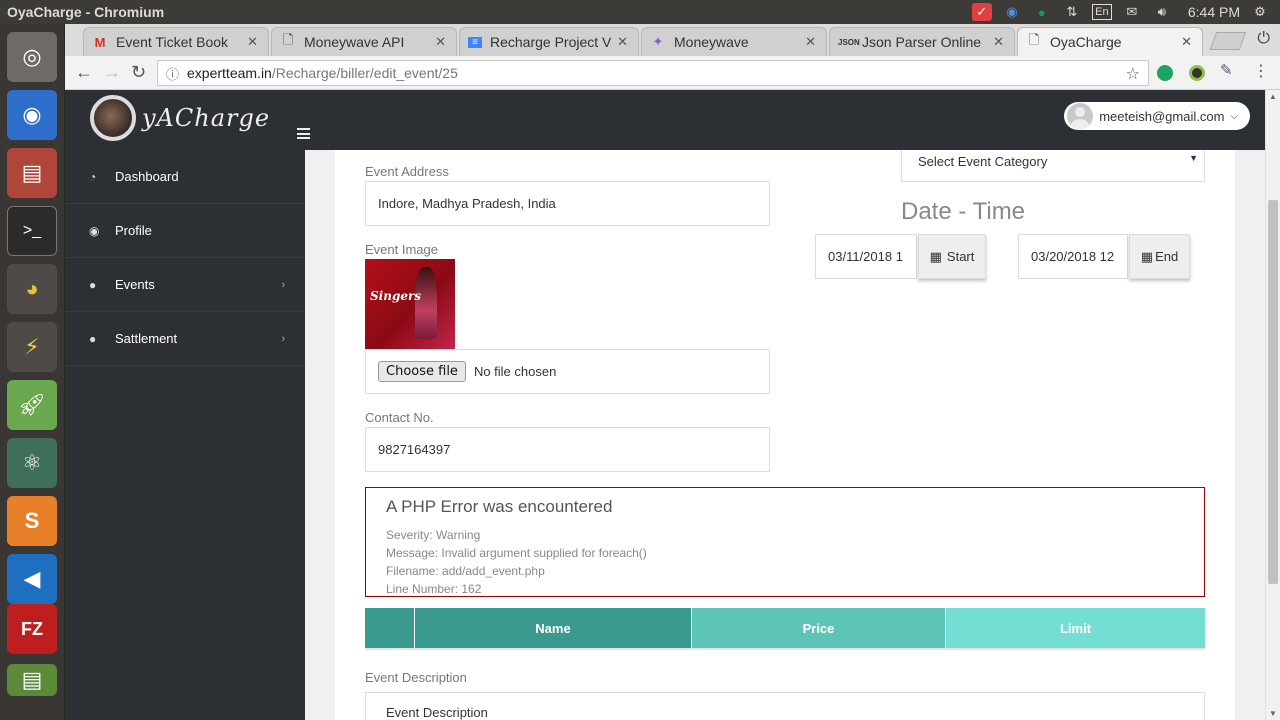 This screenshot has width=1280, height=720. Describe the element at coordinates (176, 41) in the screenshot. I see `tab-event-ticket: M Event Ticket Book ✕` at that location.